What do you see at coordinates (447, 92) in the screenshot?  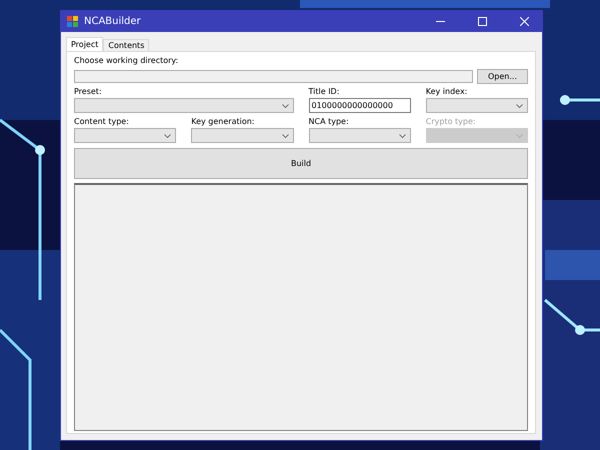 I see `field-label: Key index:` at bounding box center [447, 92].